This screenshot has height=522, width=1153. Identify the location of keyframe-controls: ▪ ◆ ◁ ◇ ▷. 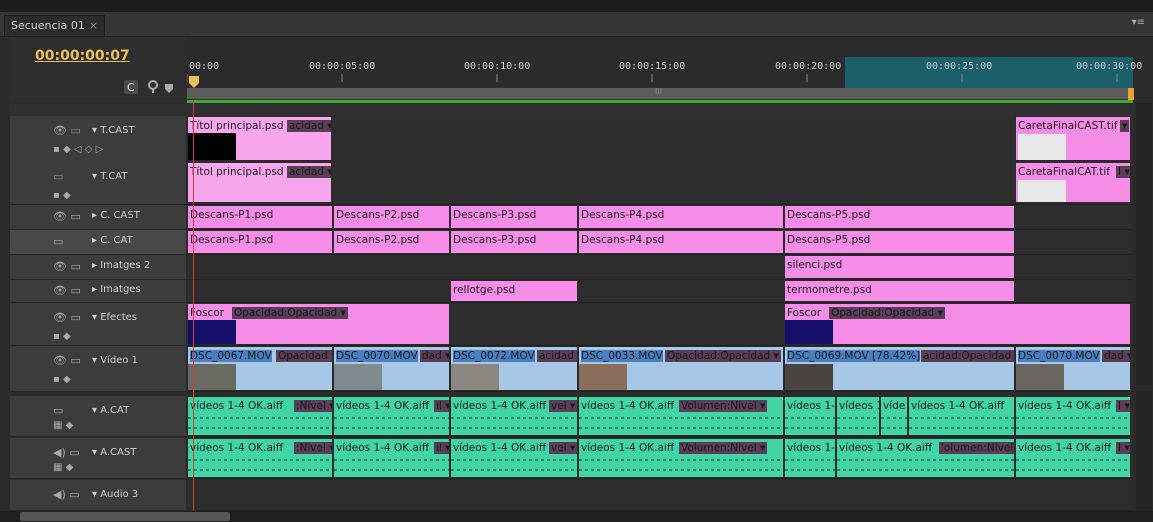
(78, 149).